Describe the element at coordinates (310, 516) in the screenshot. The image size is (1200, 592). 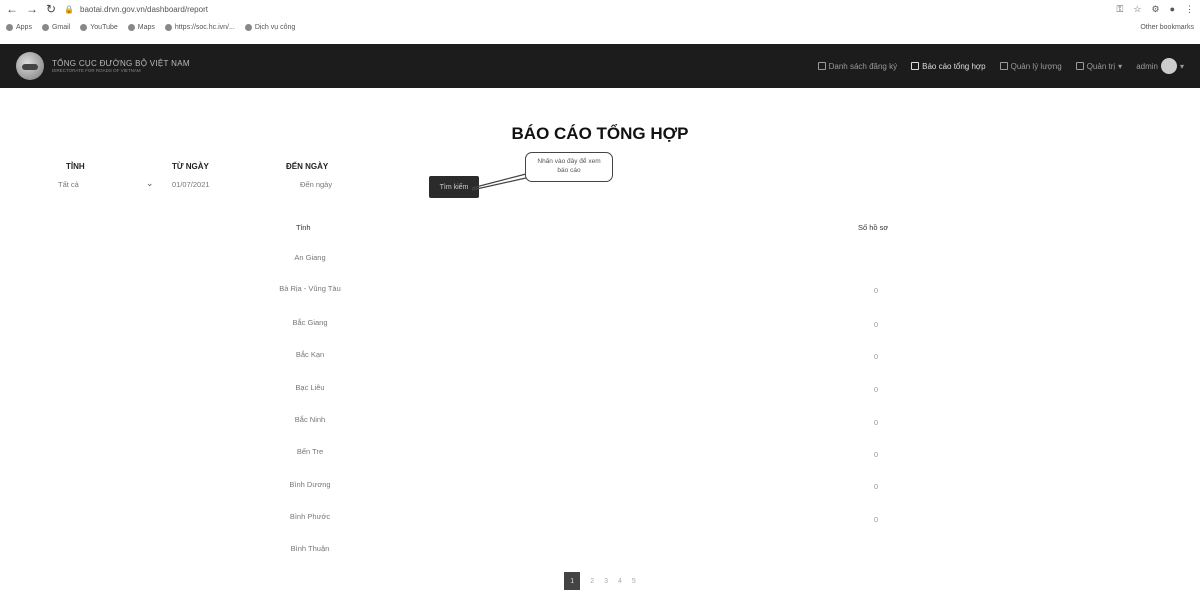
I see `table-row-province: Bình Phước` at that location.